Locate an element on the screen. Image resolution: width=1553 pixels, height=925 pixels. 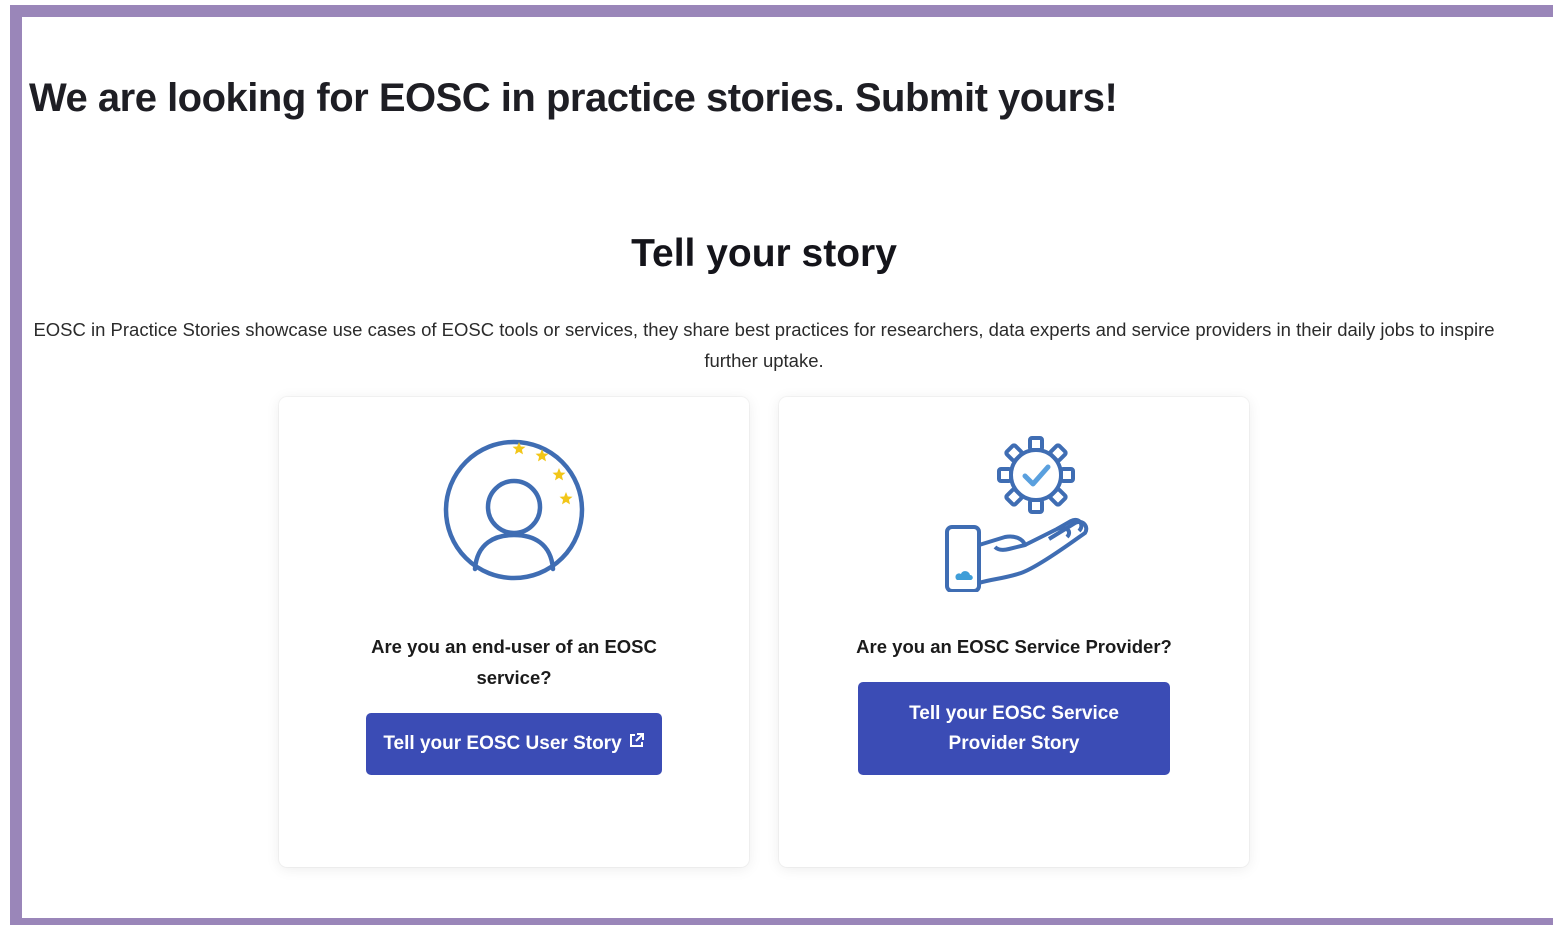
tell-user-story-button: Tell your EOSC User Story is located at coordinates (514, 744).